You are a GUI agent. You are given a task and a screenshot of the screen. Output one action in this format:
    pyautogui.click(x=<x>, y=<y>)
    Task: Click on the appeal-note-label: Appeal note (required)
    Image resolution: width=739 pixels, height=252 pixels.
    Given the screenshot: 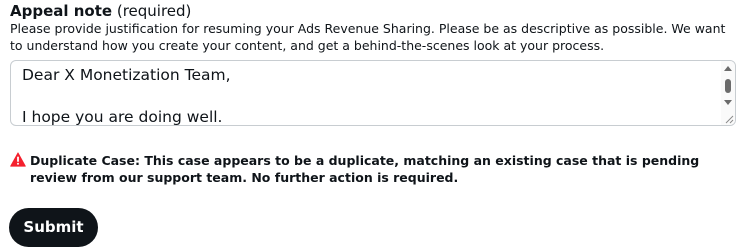 What is the action you would take?
    pyautogui.click(x=100, y=11)
    